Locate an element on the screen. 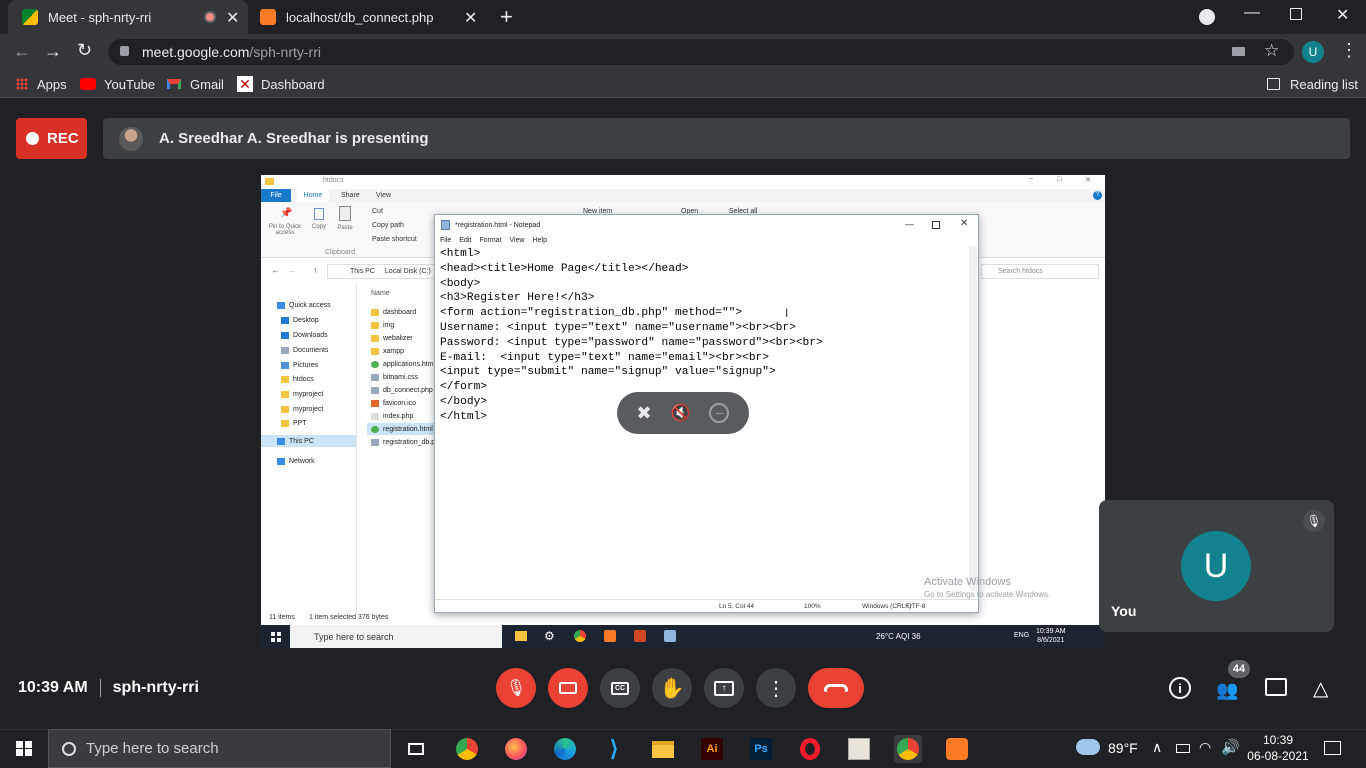 The height and width of the screenshot is (768, 1366). nav-quick-access: Quick access is located at coordinates (304, 305).